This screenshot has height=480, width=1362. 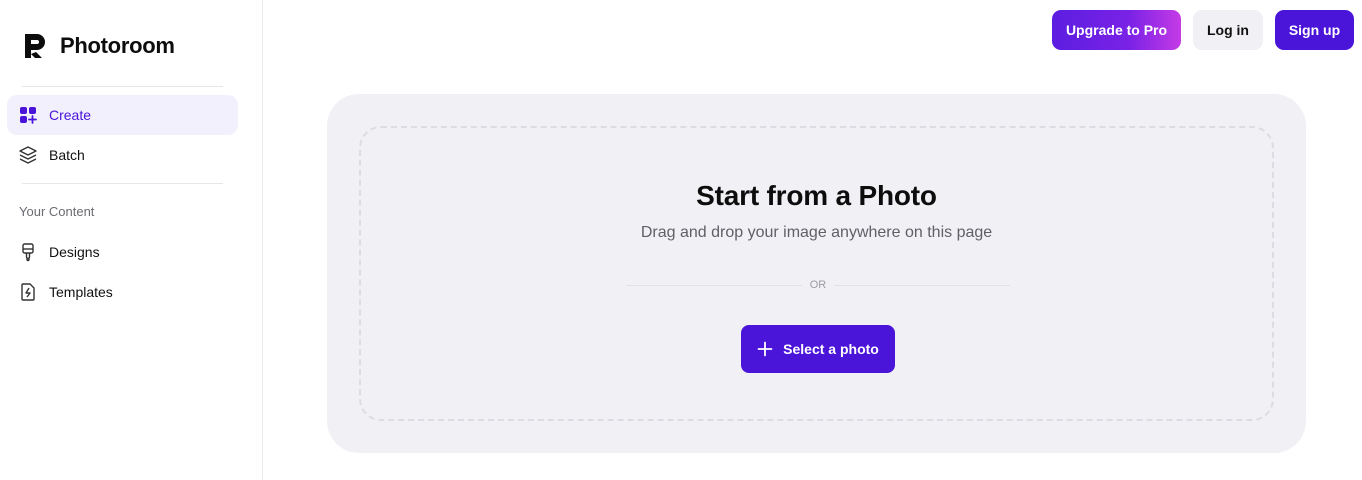 I want to click on sidebar-item-batch: Batch, so click(x=122, y=155).